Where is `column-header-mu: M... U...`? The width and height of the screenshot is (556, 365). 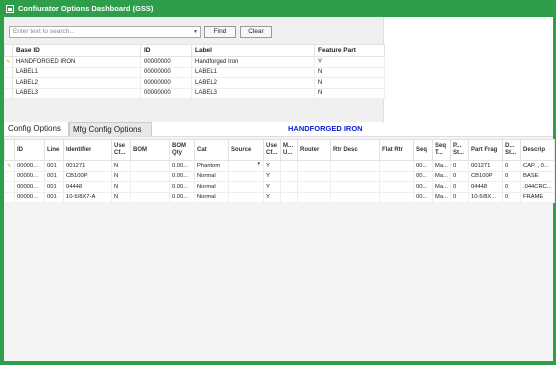 column-header-mu: M... U... is located at coordinates (289, 150).